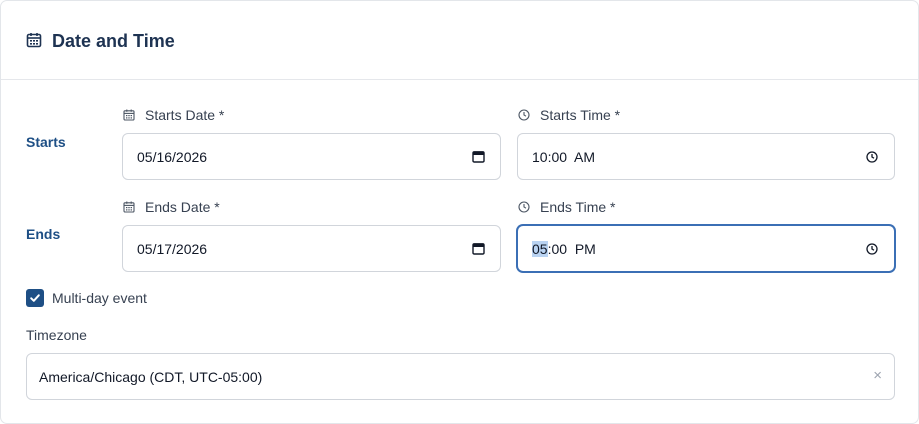 This screenshot has height=424, width=919. I want to click on timezone-select: America/Chicago (CDT, UTC-05:00) ×, so click(460, 376).